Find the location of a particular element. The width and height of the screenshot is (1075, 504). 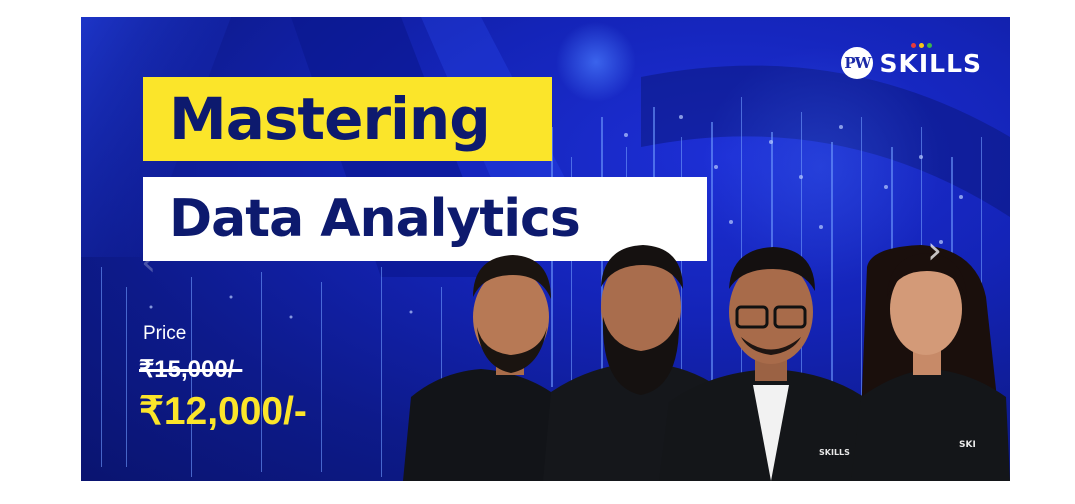

instructor-3: SKILLS is located at coordinates (770, 364).